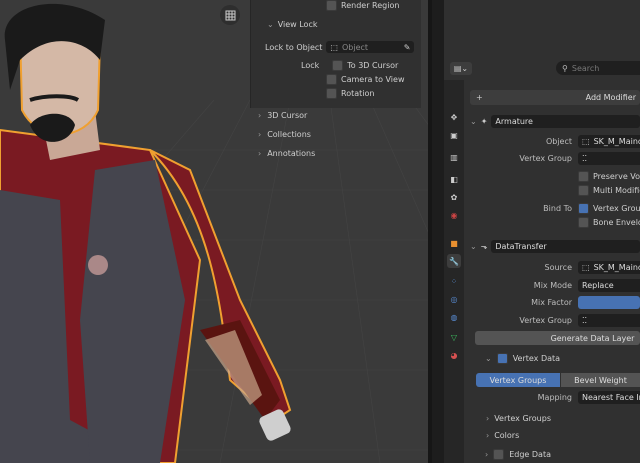  I want to click on camera-to-view-row: Camera to View, so click(365, 79).